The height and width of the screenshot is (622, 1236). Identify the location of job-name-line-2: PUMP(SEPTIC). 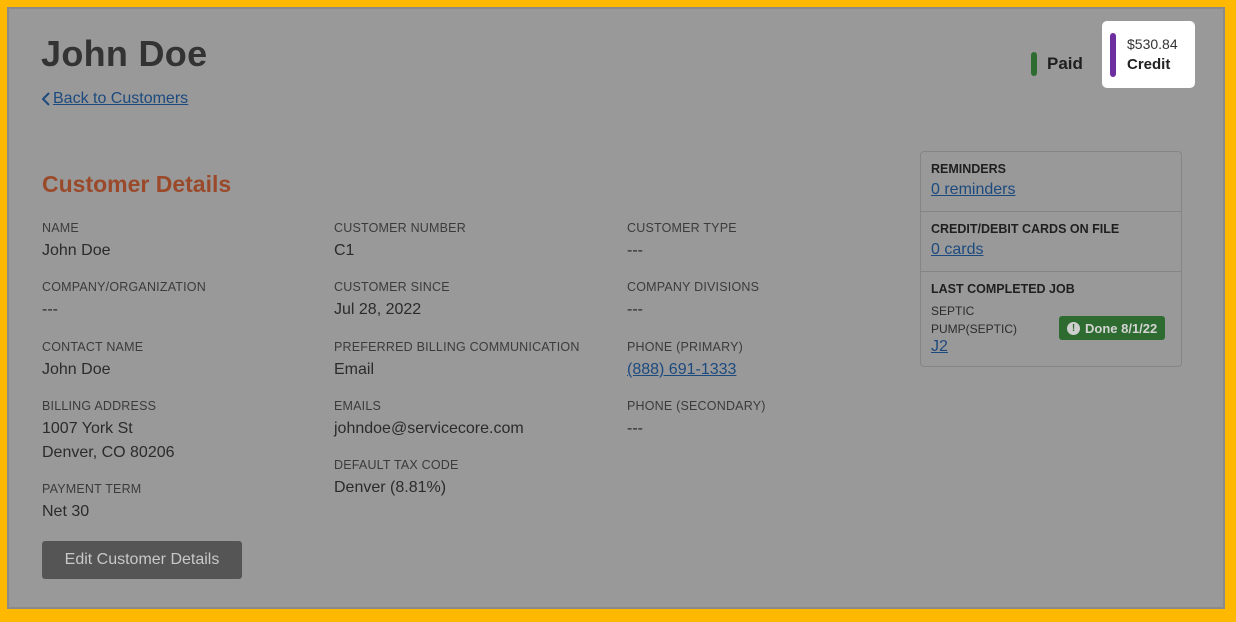
(974, 329).